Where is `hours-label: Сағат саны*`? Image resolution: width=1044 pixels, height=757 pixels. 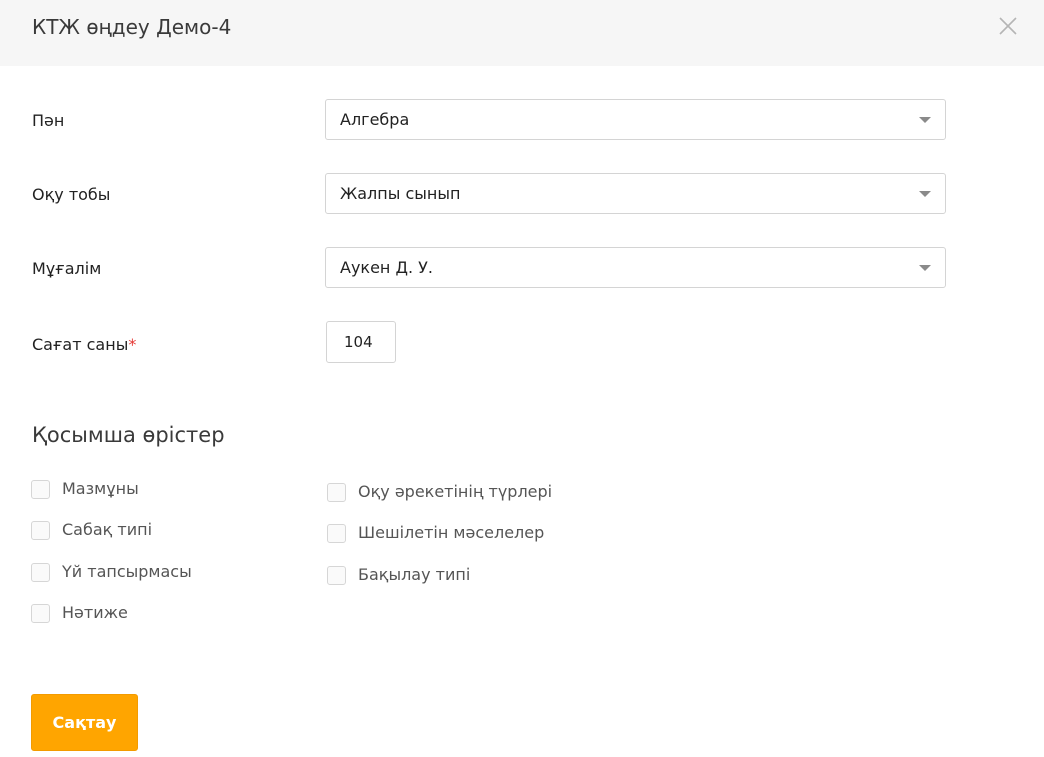
hours-label: Сағат саны* is located at coordinates (84, 344).